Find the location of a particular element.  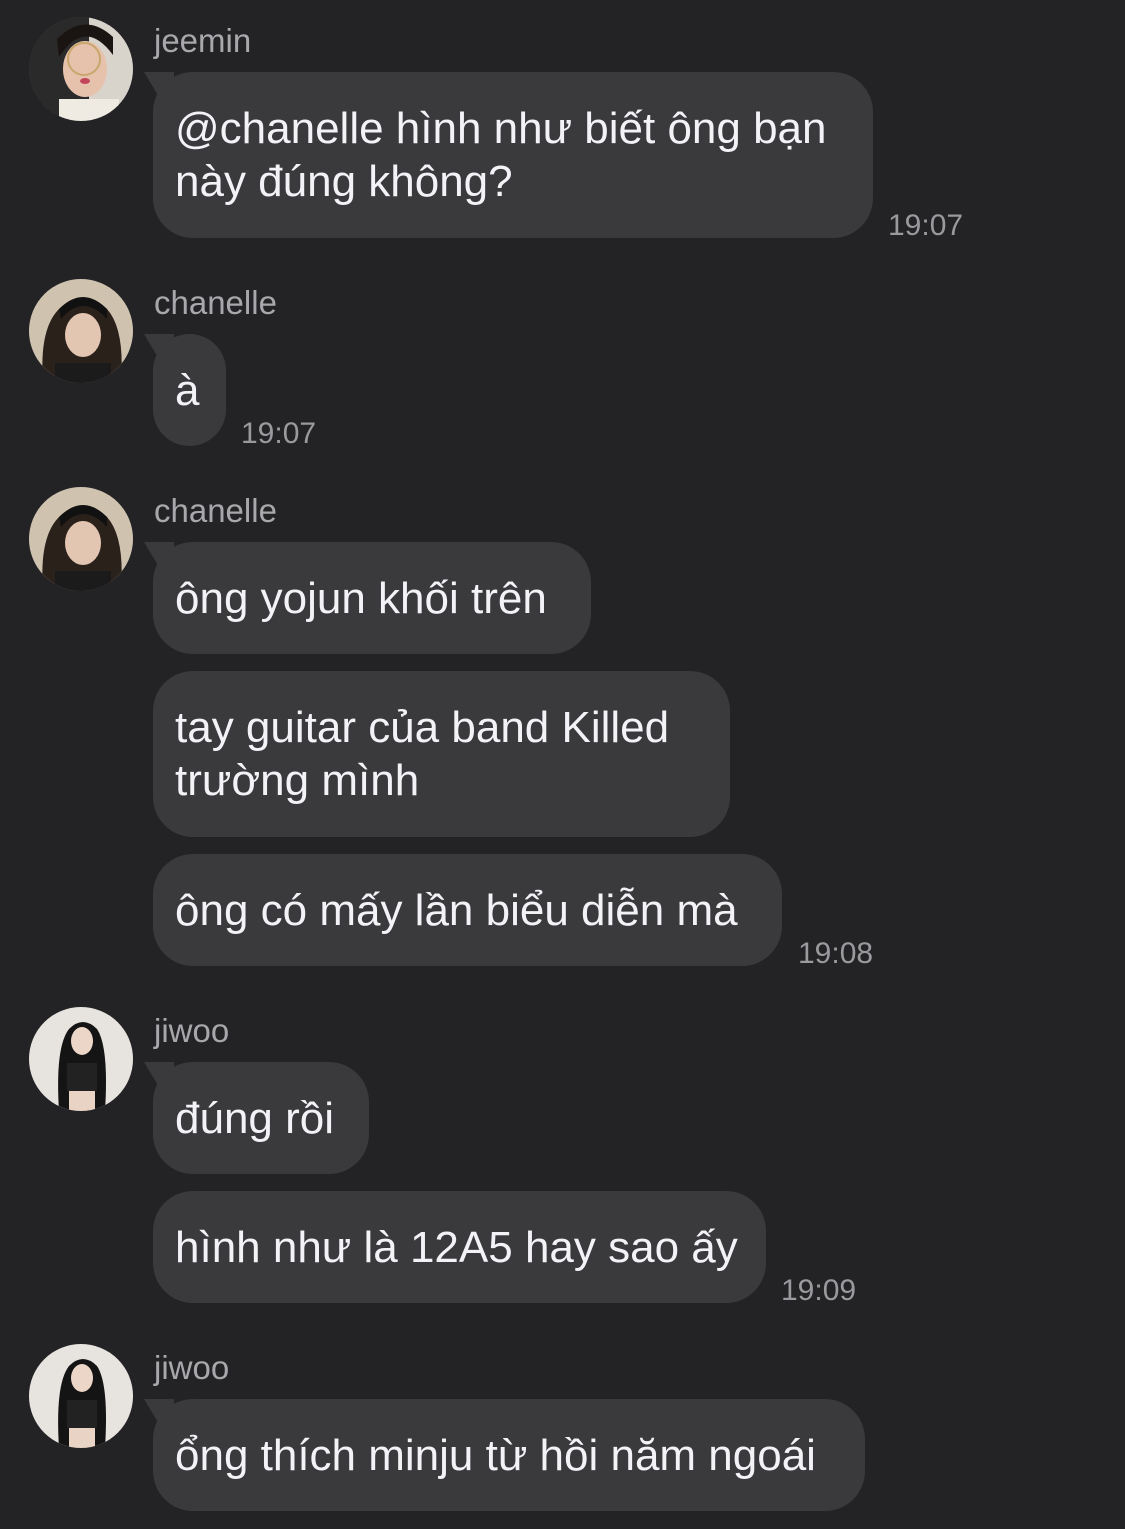

message-text: đúng rồi is located at coordinates (255, 1118).